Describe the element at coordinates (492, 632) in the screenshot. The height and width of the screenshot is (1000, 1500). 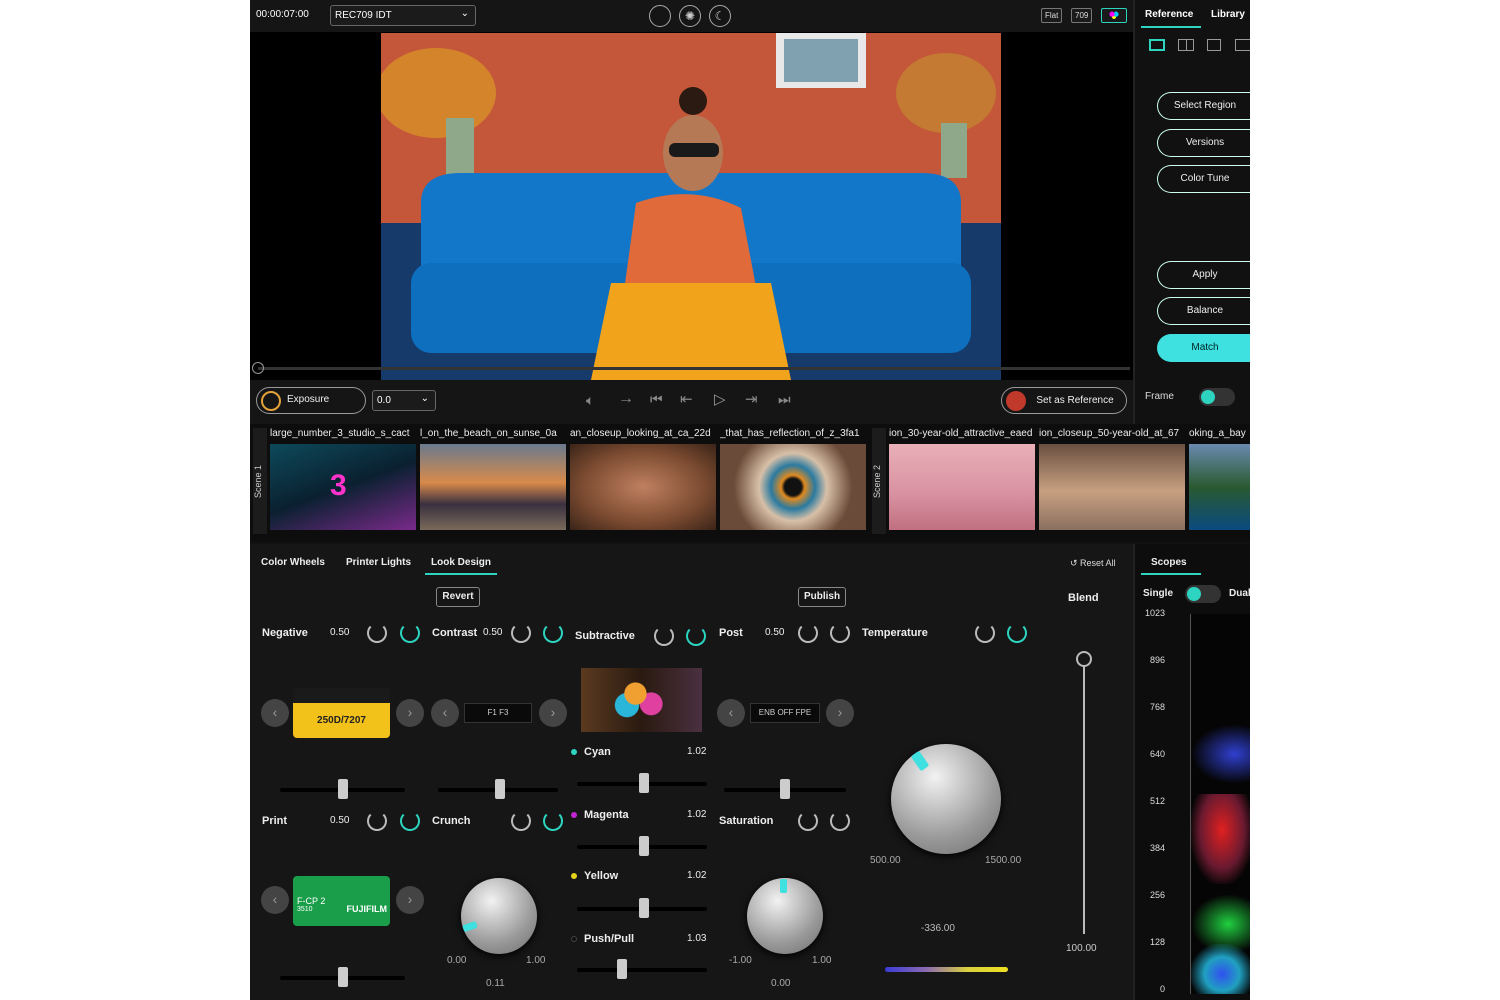
I see `contrast-value: 0.50` at that location.